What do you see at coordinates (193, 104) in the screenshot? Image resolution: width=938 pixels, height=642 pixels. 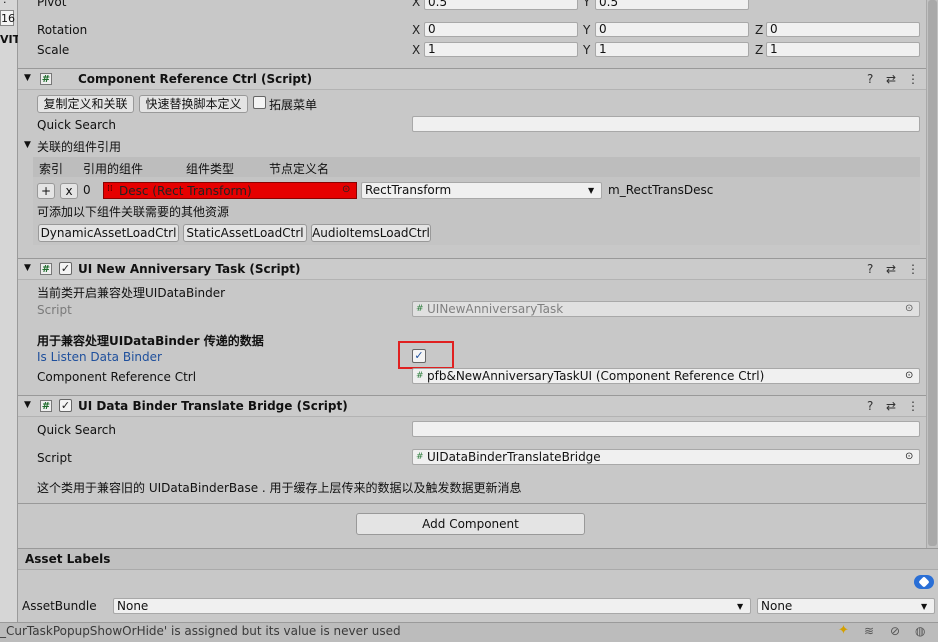 I see `quick-replace-script-button: 快速替换脚本定义` at bounding box center [193, 104].